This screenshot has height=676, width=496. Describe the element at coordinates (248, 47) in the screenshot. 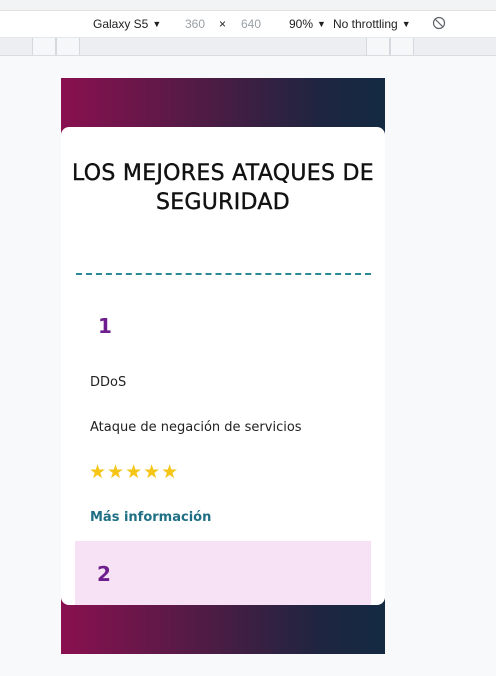

I see `media-query-ruler` at that location.